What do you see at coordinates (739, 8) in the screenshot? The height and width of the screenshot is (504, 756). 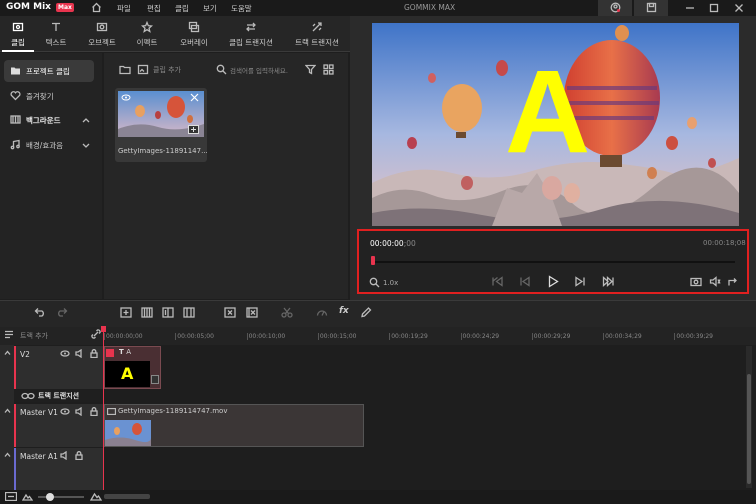 I see `close-icon` at bounding box center [739, 8].